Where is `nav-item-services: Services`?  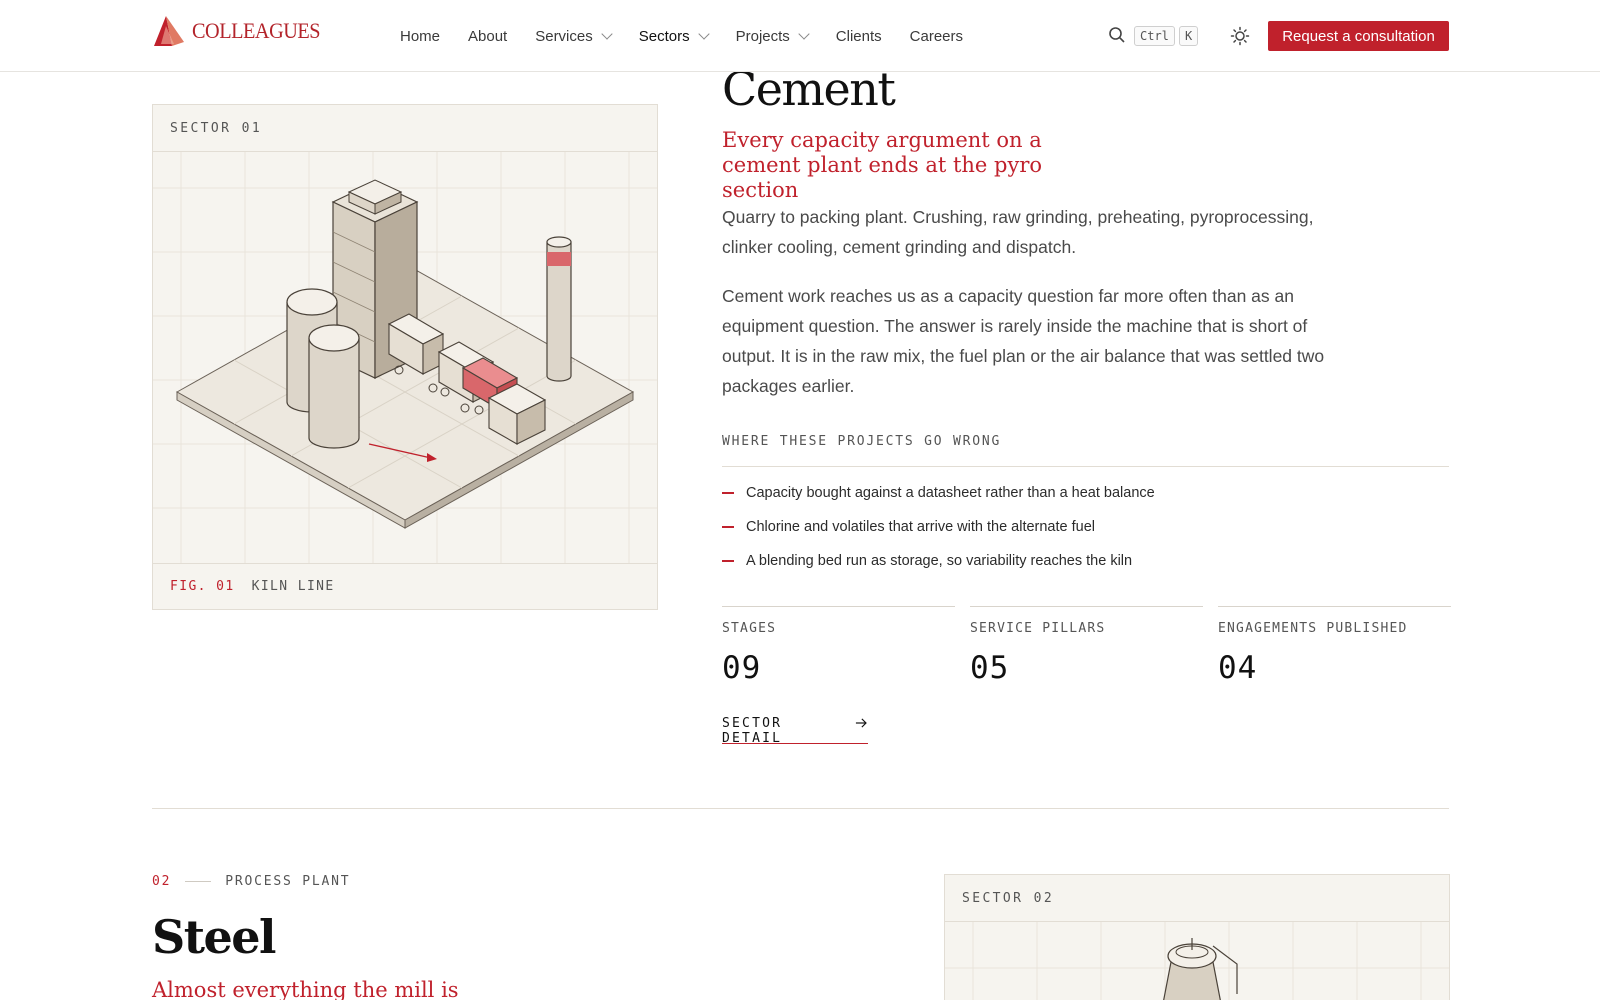 nav-item-services: Services is located at coordinates (574, 36).